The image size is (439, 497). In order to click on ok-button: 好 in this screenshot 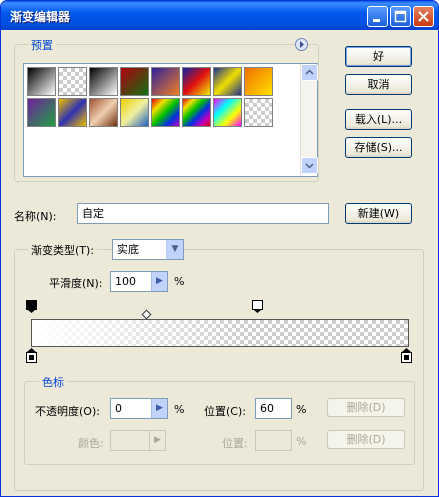, I will do `click(378, 56)`.